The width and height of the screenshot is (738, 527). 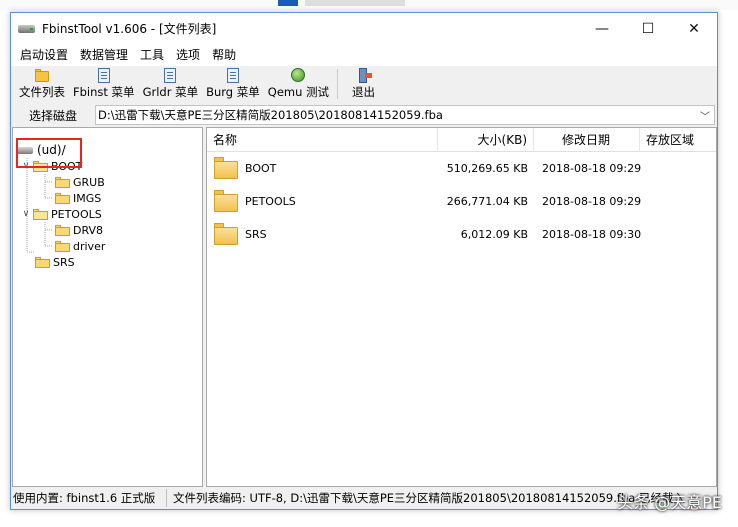 What do you see at coordinates (705, 115) in the screenshot?
I see `chevron-down-icon: ﹀` at bounding box center [705, 115].